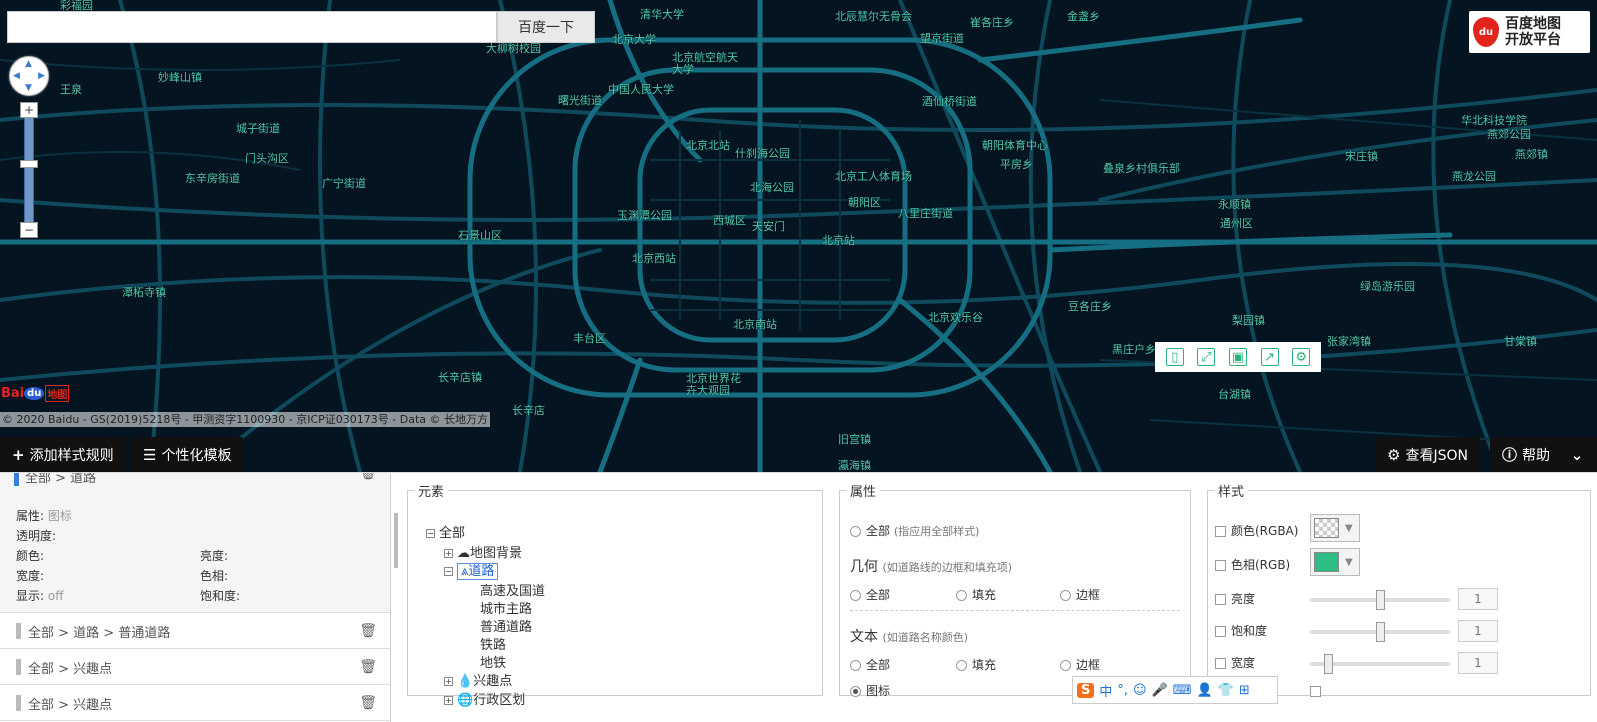 Image resolution: width=1597 pixels, height=722 pixels. Describe the element at coordinates (1206, 357) in the screenshot. I see `fullscreen-icon: ⤢` at that location.